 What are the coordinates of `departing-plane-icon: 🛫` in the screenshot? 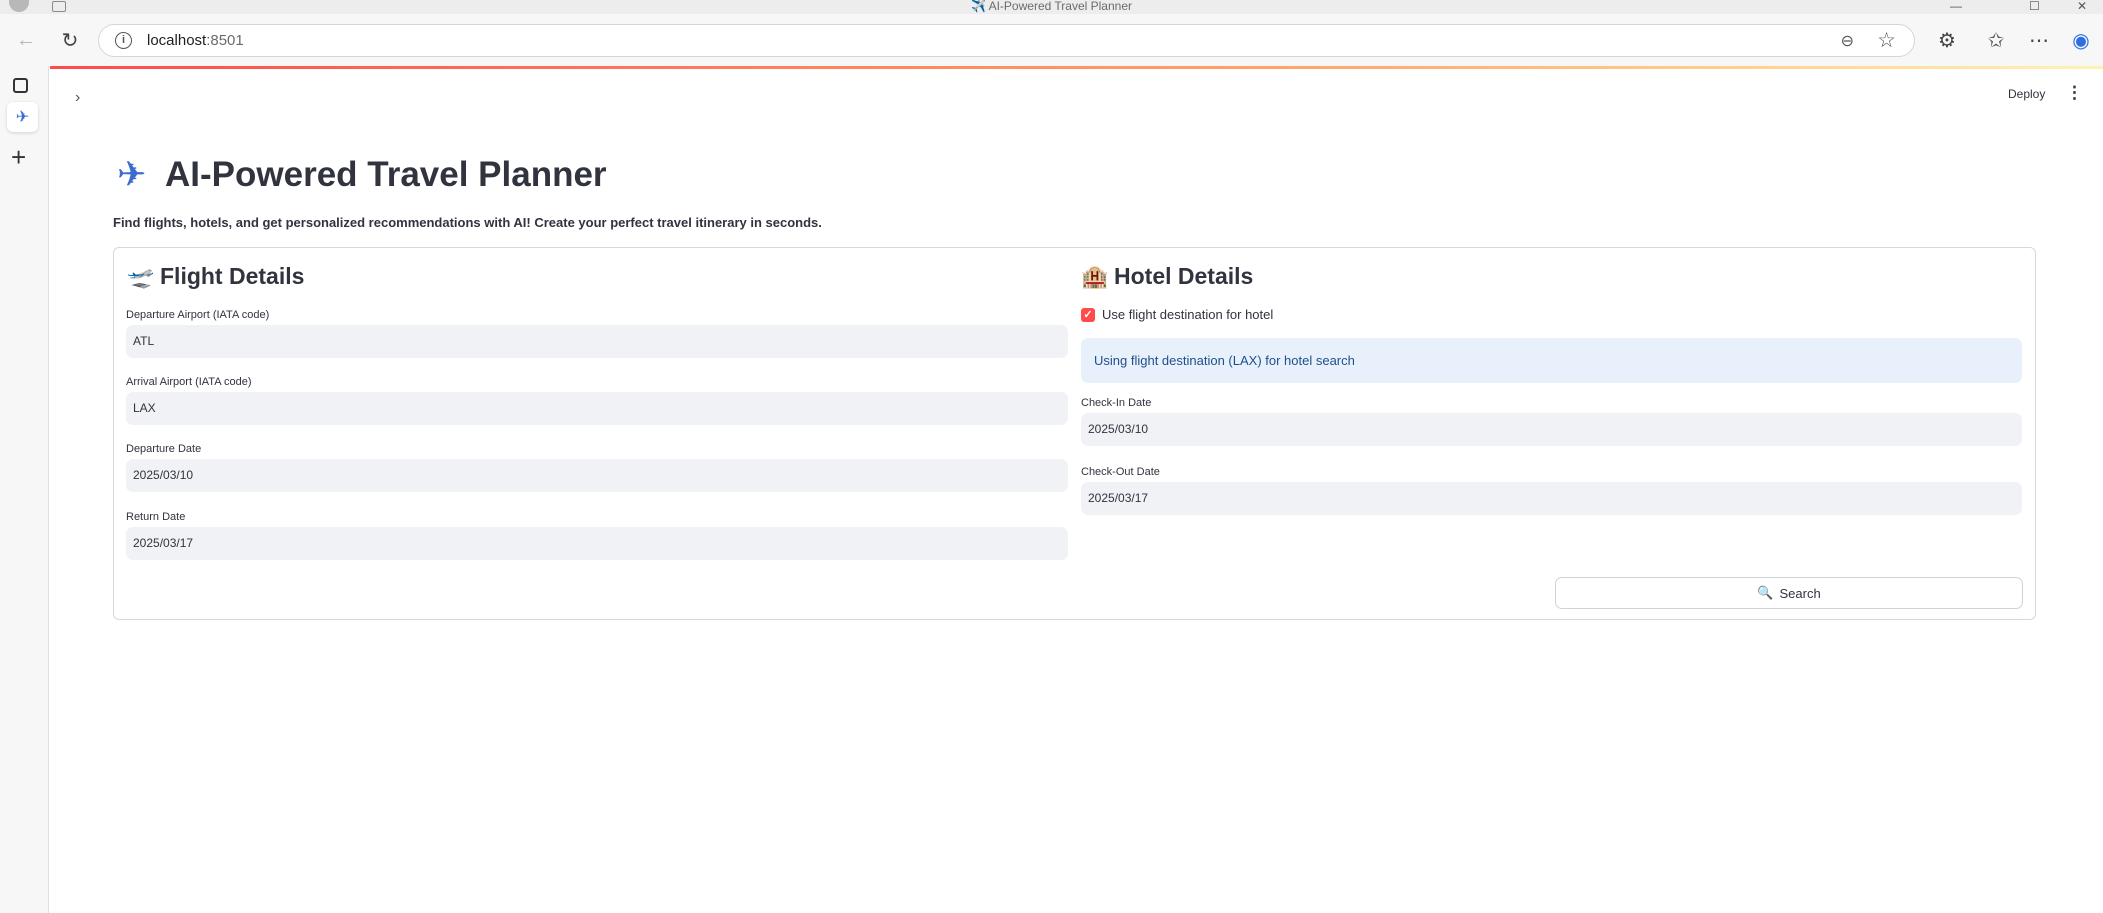 It's located at (141, 276).